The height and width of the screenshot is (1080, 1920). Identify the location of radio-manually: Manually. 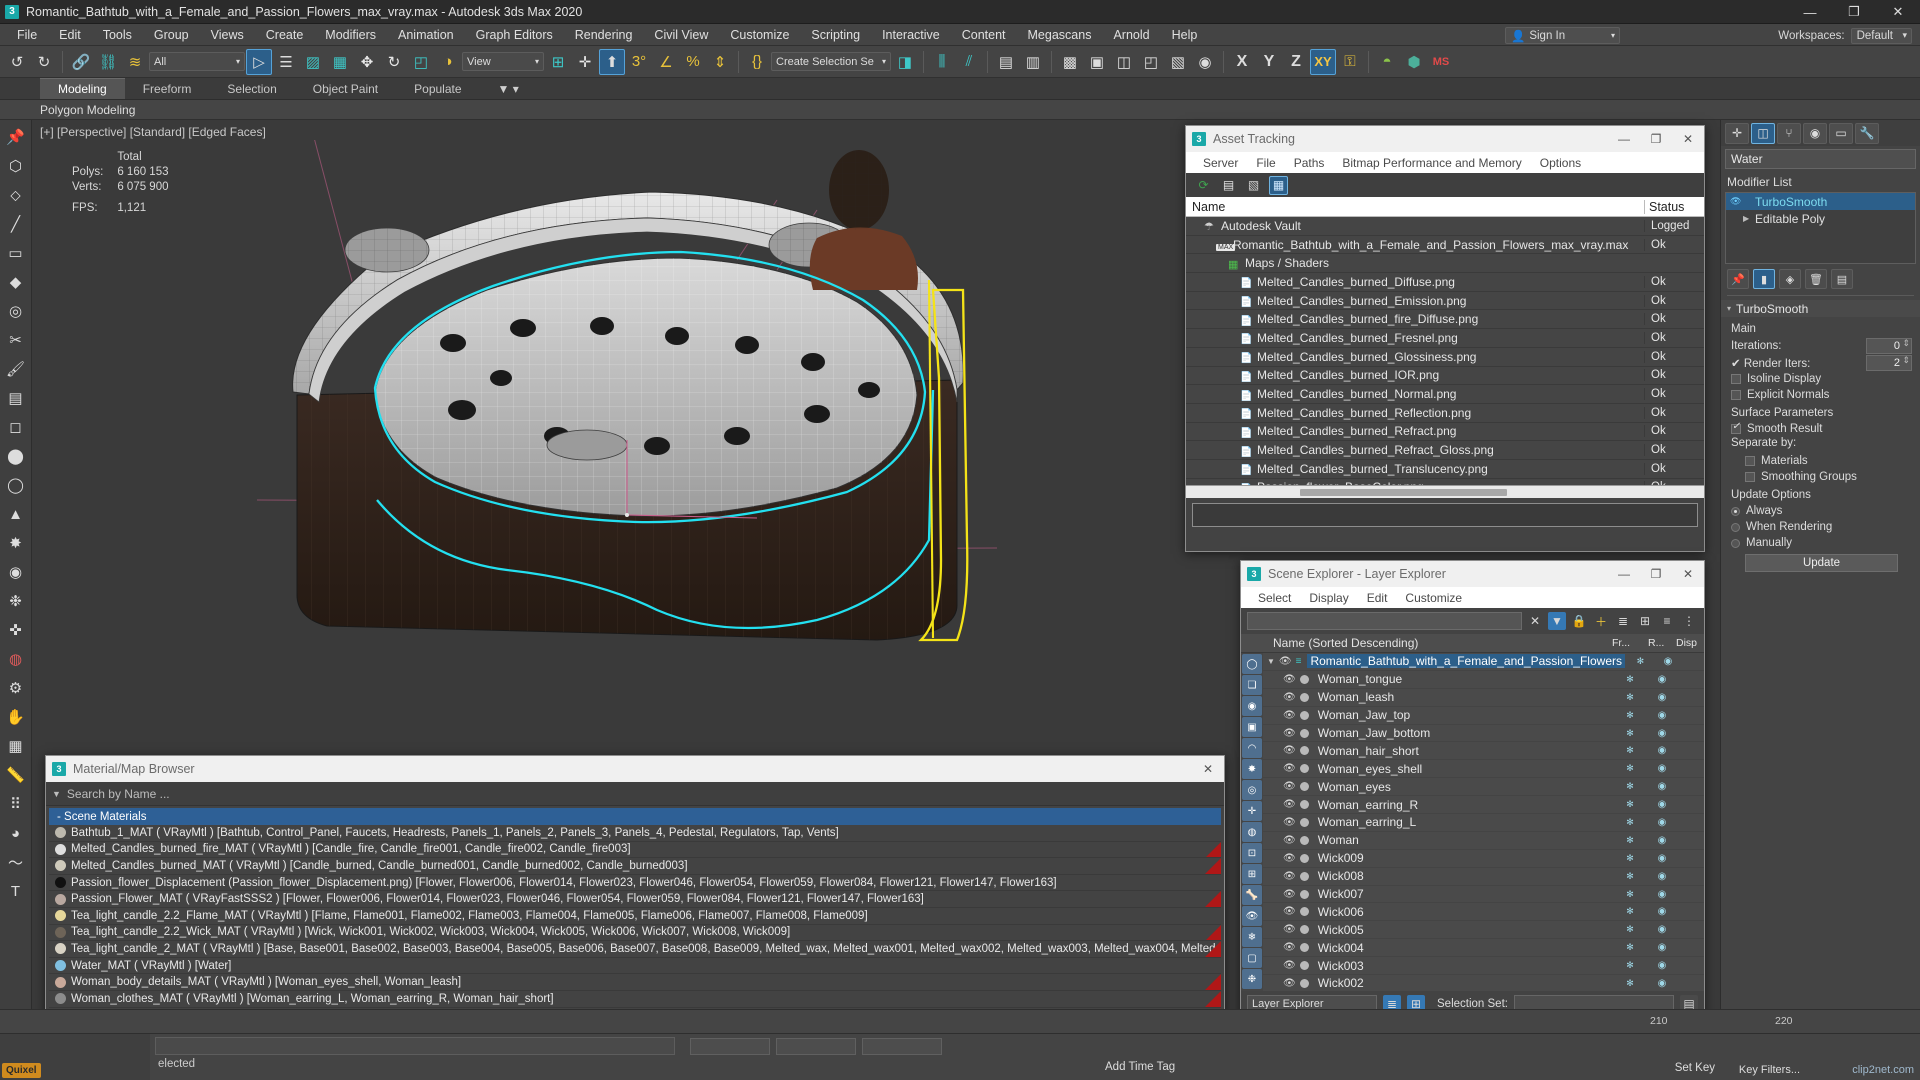
(1821, 543).